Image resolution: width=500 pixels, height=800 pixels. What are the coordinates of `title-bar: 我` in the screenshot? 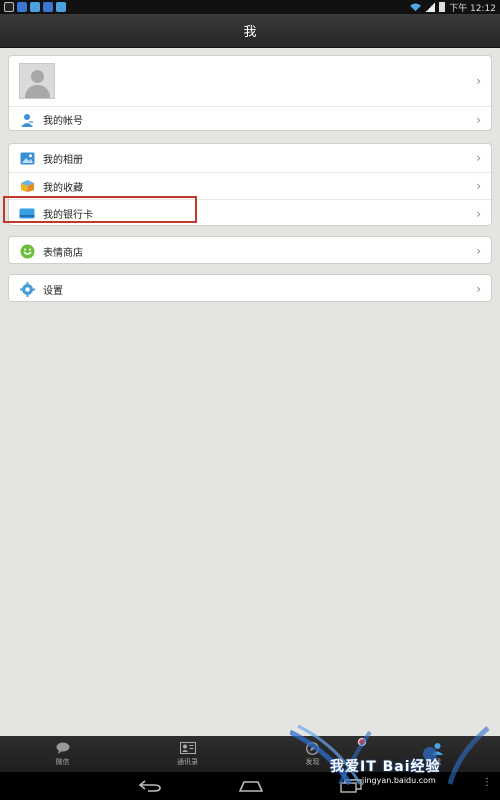 It's located at (250, 31).